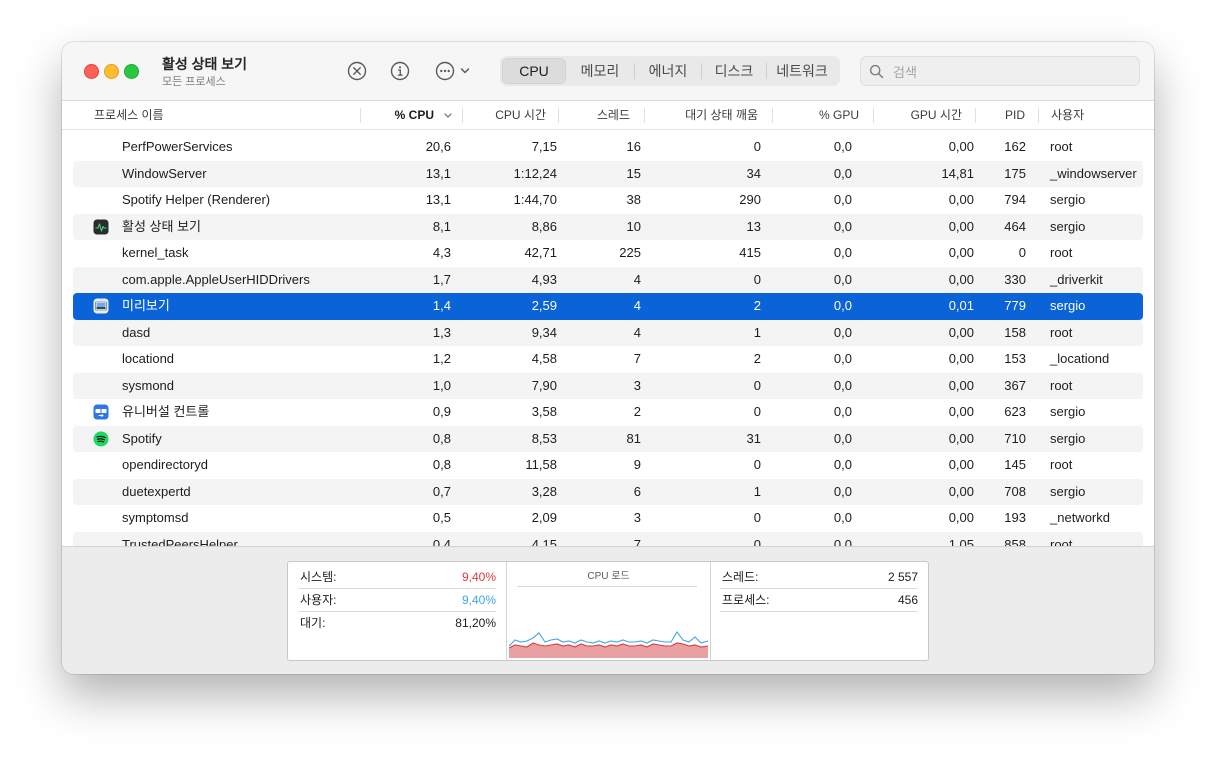  I want to click on window-title: 활성 상태 보기, so click(205, 64).